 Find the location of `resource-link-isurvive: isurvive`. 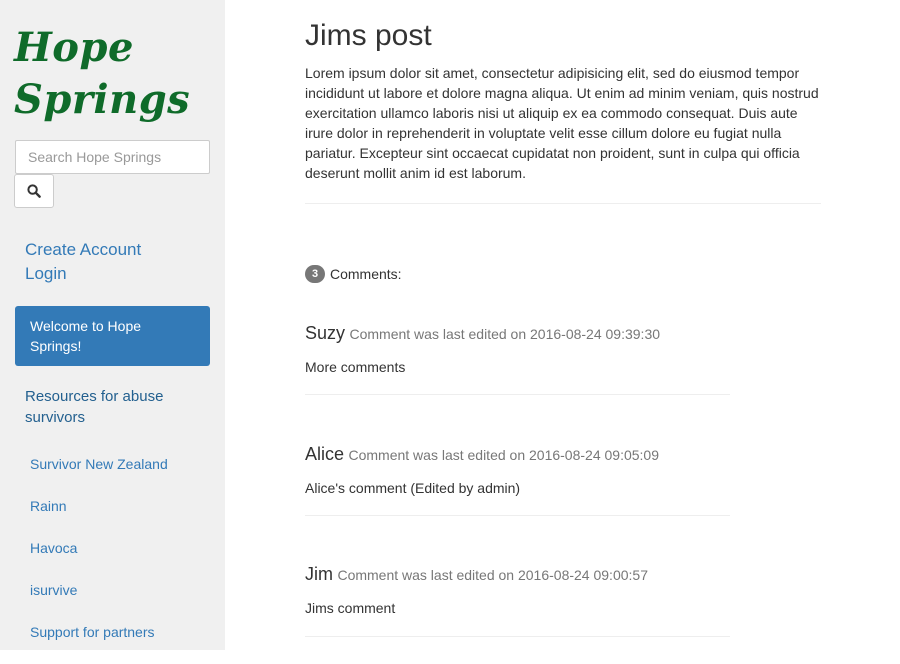

resource-link-isurvive: isurvive is located at coordinates (53, 590).